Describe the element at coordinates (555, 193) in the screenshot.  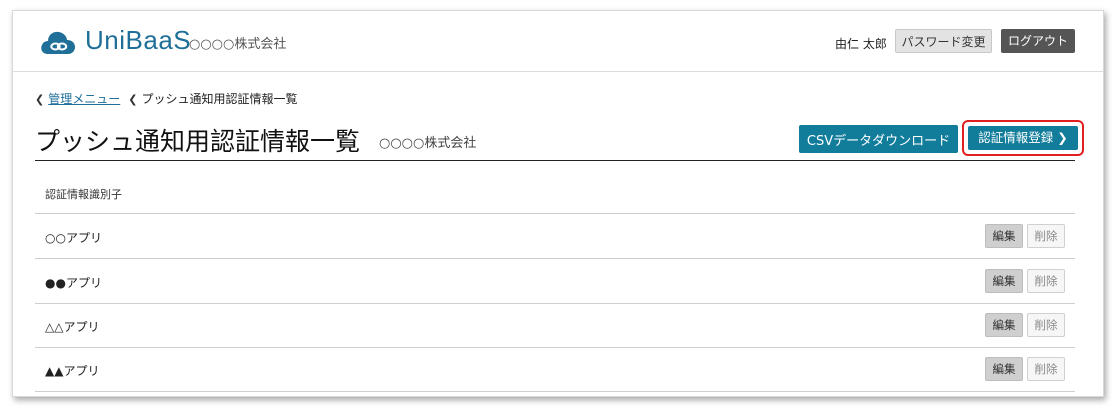
I see `table-header: 認証情報識別子` at that location.